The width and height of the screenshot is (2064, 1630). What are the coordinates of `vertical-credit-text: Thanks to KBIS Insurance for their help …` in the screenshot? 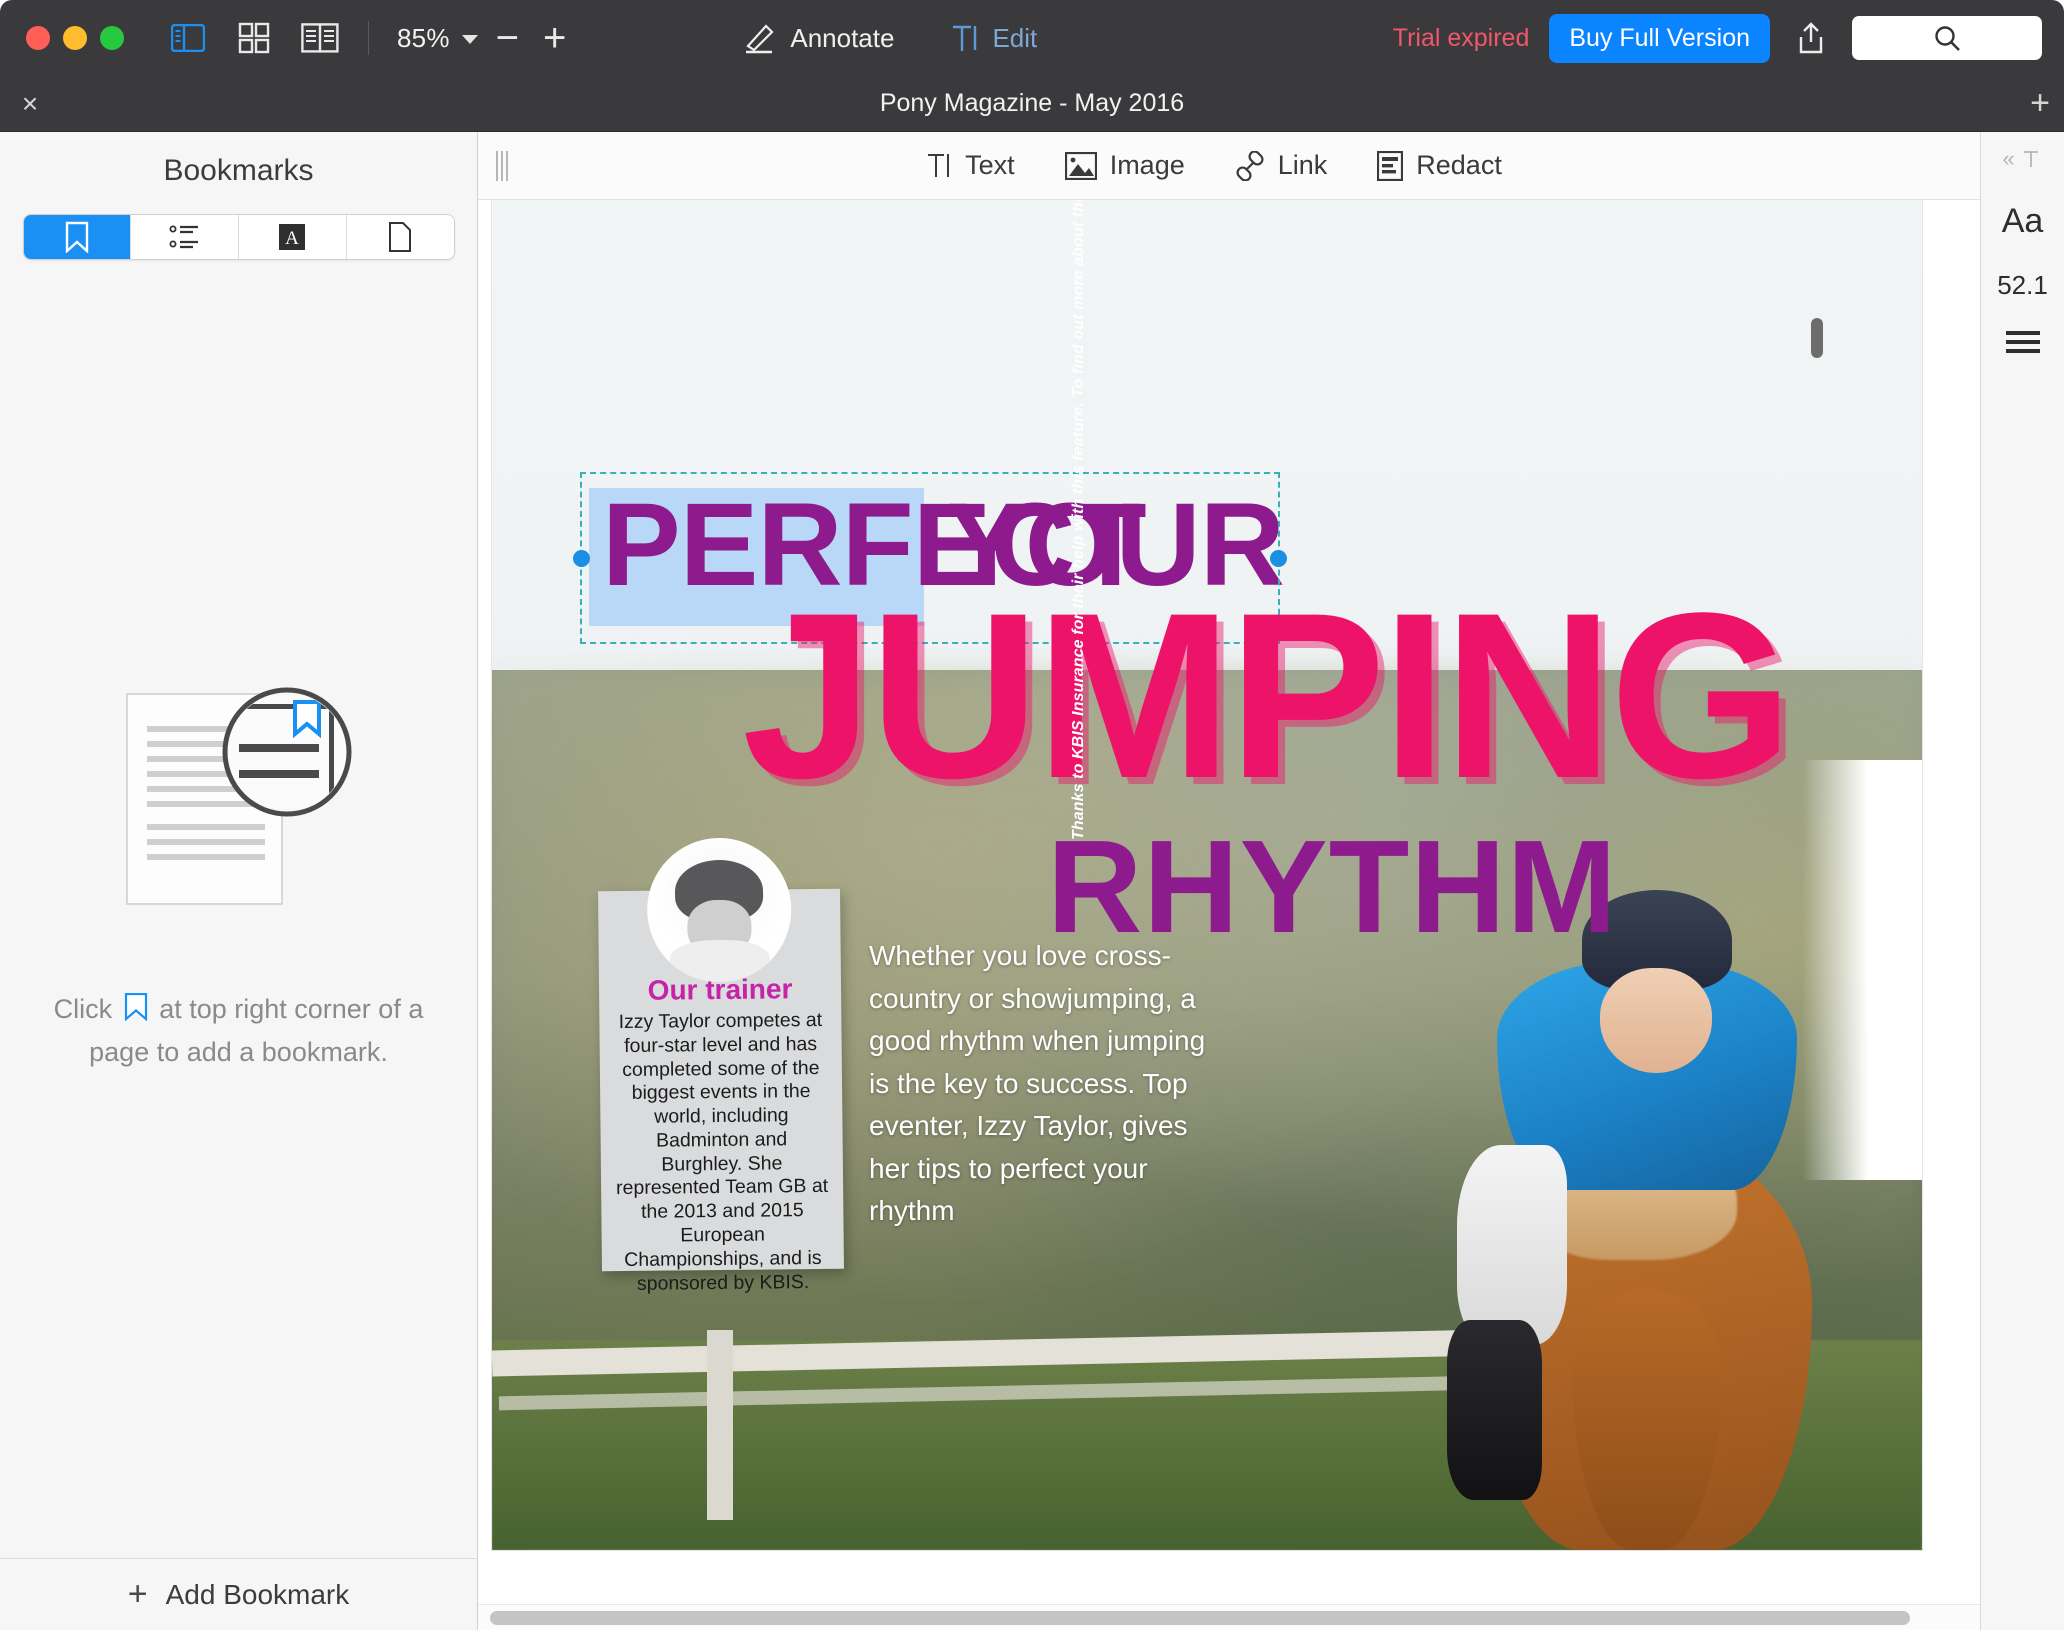 It's located at (1078, 520).